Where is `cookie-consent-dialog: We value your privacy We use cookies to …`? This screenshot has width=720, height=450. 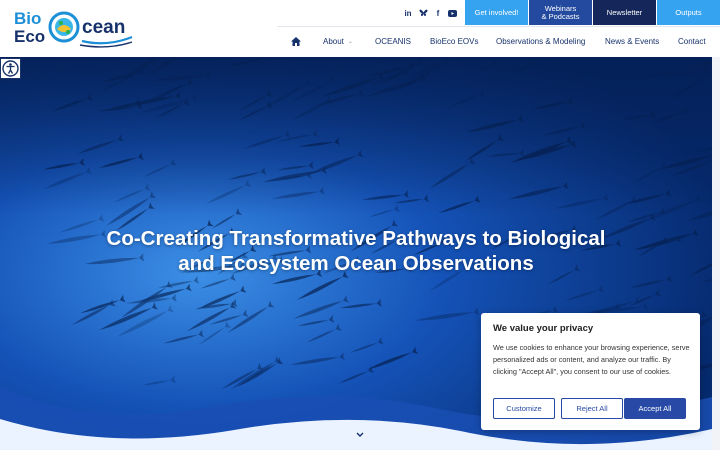 cookie-consent-dialog: We value your privacy We use cookies to … is located at coordinates (590, 371).